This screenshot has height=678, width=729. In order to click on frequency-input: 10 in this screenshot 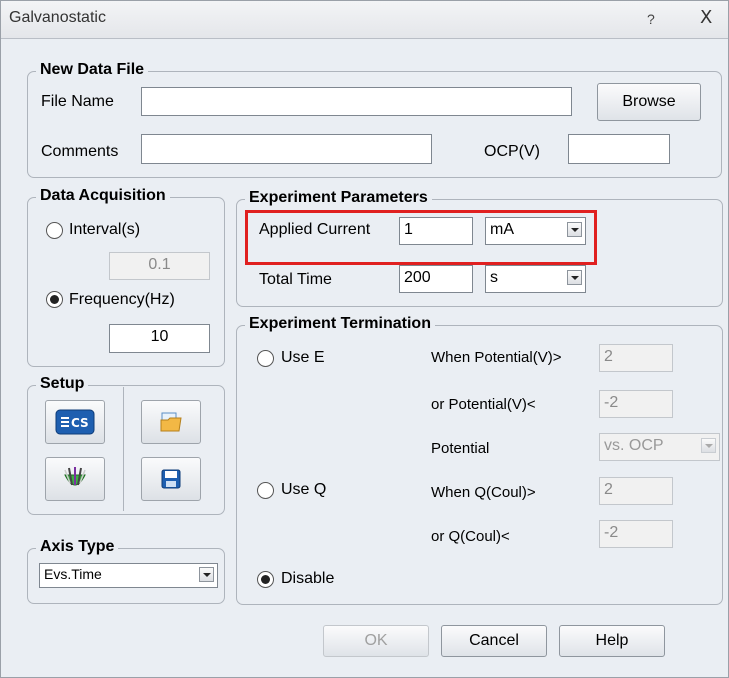, I will do `click(159, 338)`.